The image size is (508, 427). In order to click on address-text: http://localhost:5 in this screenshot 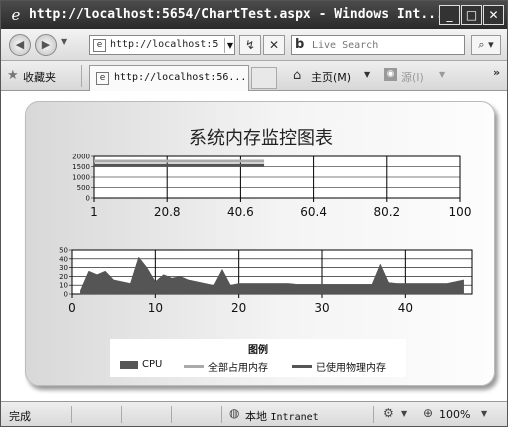, I will do `click(165, 44)`.